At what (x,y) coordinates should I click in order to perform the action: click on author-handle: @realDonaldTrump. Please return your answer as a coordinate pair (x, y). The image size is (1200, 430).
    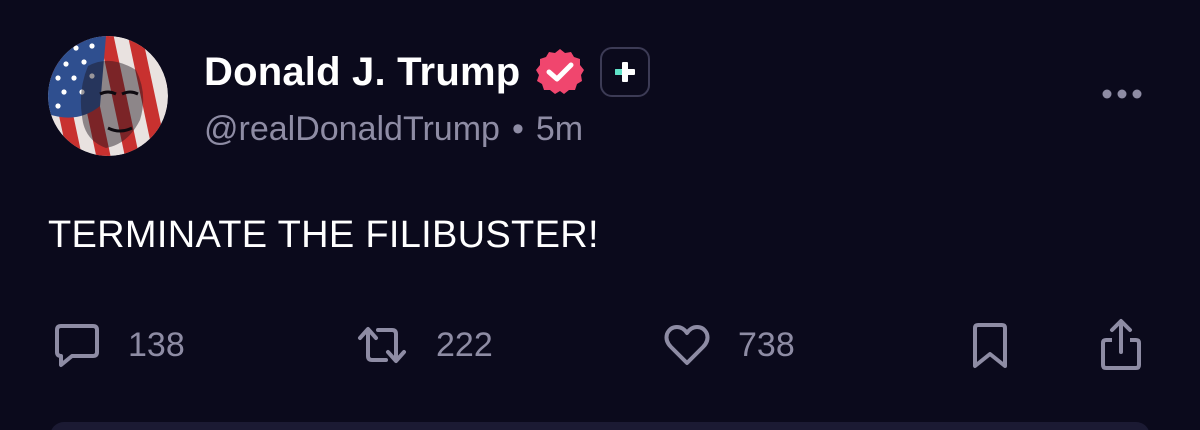
    Looking at the image, I should click on (352, 129).